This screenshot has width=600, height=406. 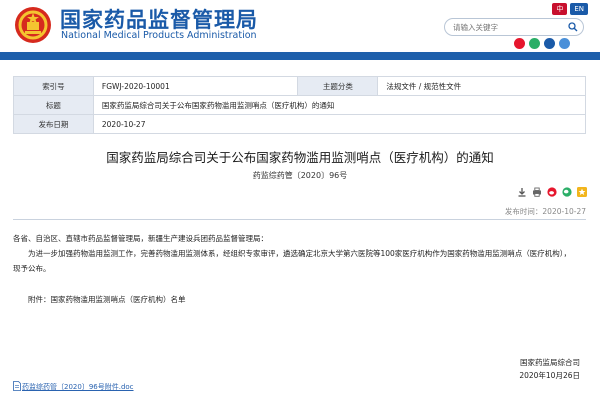 What do you see at coordinates (564, 43) in the screenshot?
I see `mobile-icon` at bounding box center [564, 43].